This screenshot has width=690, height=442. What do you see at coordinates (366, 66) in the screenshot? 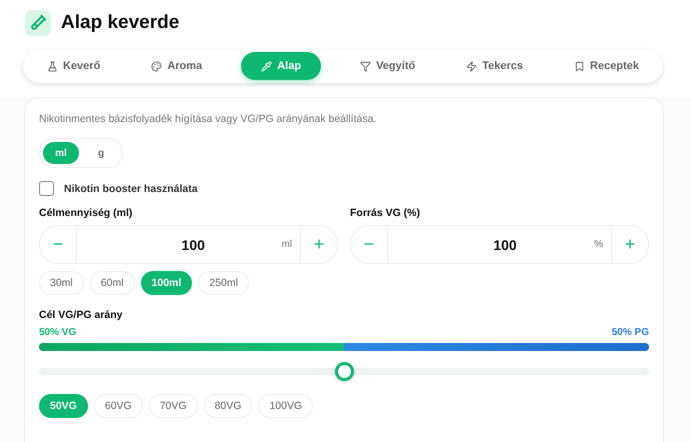
I see `funnel-icon` at bounding box center [366, 66].